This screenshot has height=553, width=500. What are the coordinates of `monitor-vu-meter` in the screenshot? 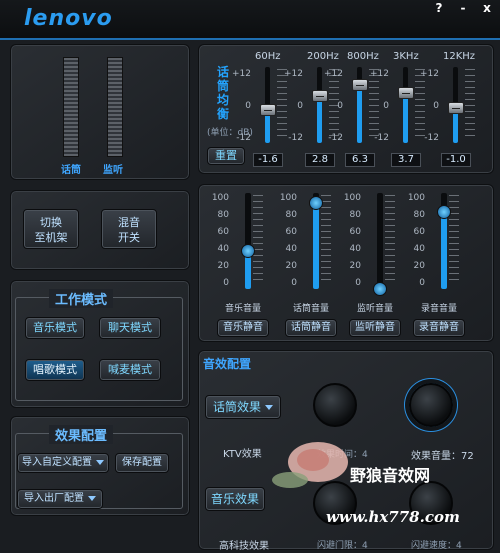 It's located at (115, 107).